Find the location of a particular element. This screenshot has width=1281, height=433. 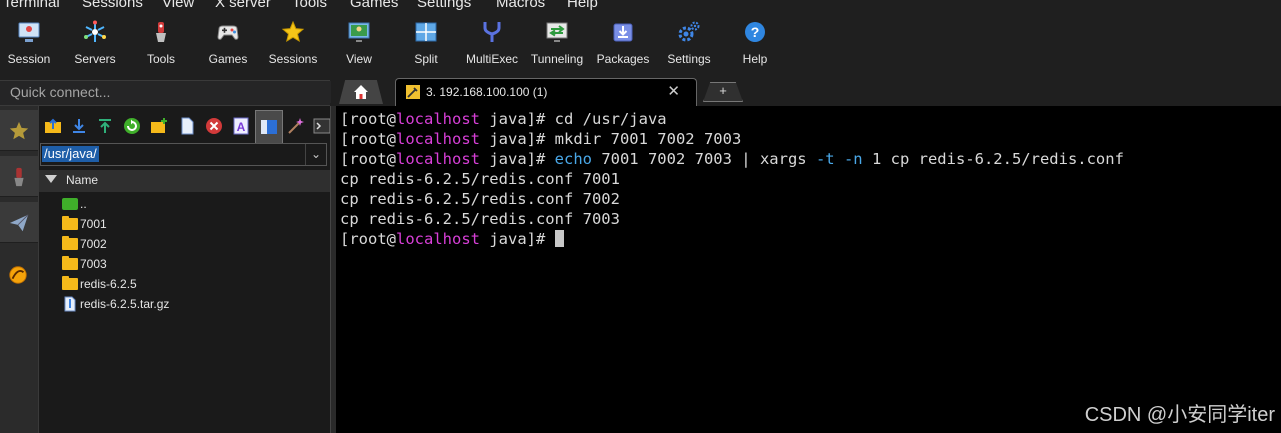

session-icon is located at coordinates (29, 32).